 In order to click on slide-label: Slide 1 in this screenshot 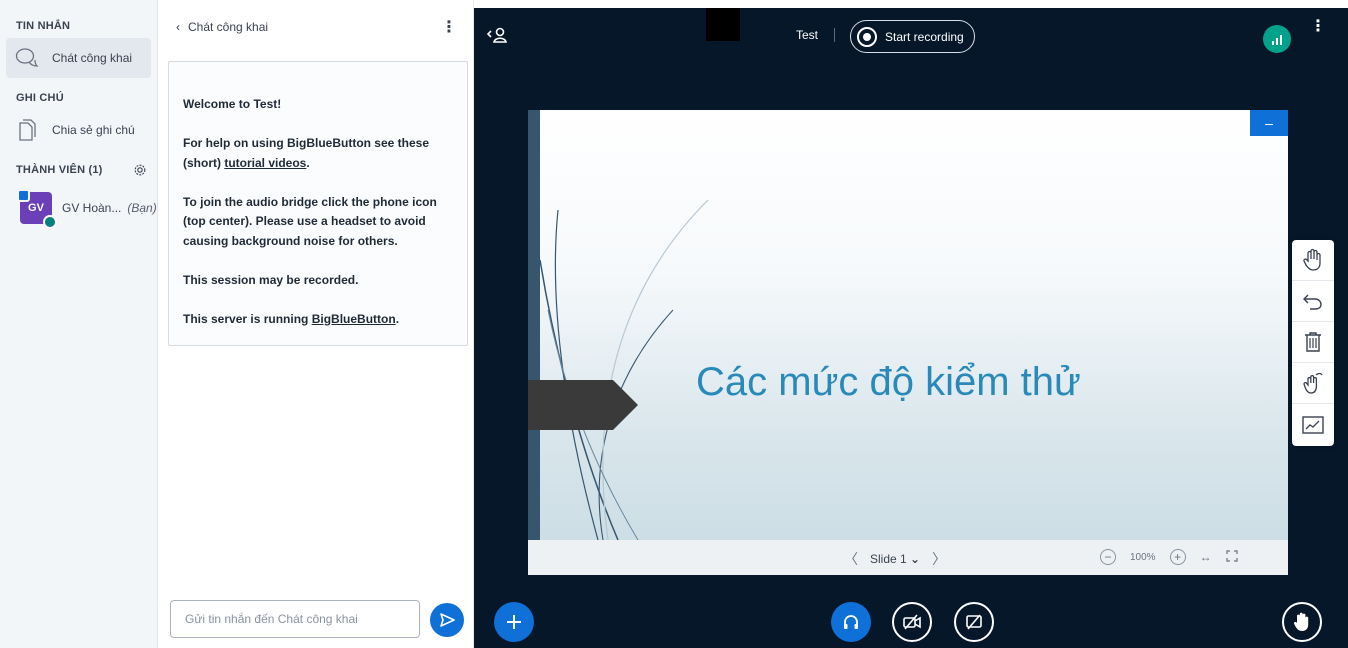, I will do `click(888, 559)`.